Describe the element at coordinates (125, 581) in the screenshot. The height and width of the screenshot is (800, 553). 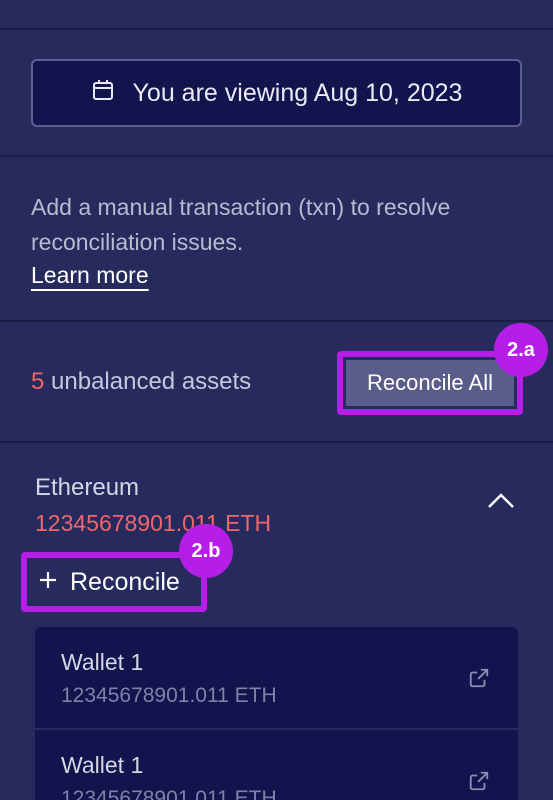
I see `reconcile-label: Reconcile` at that location.